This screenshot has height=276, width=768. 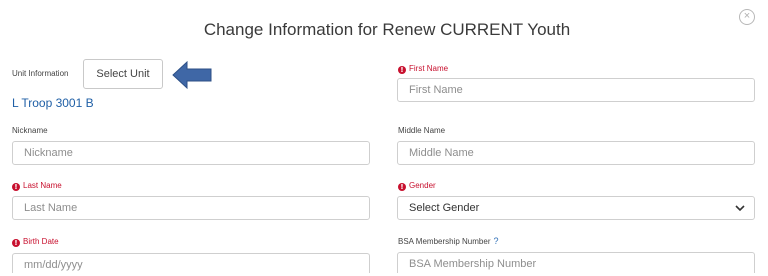 I want to click on gender-label: ! Gender, so click(x=417, y=186).